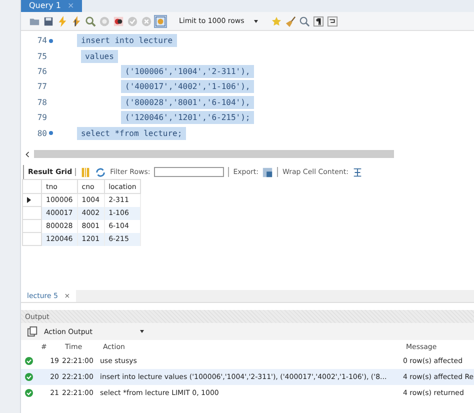  I want to click on paragraph-icon, so click(318, 21).